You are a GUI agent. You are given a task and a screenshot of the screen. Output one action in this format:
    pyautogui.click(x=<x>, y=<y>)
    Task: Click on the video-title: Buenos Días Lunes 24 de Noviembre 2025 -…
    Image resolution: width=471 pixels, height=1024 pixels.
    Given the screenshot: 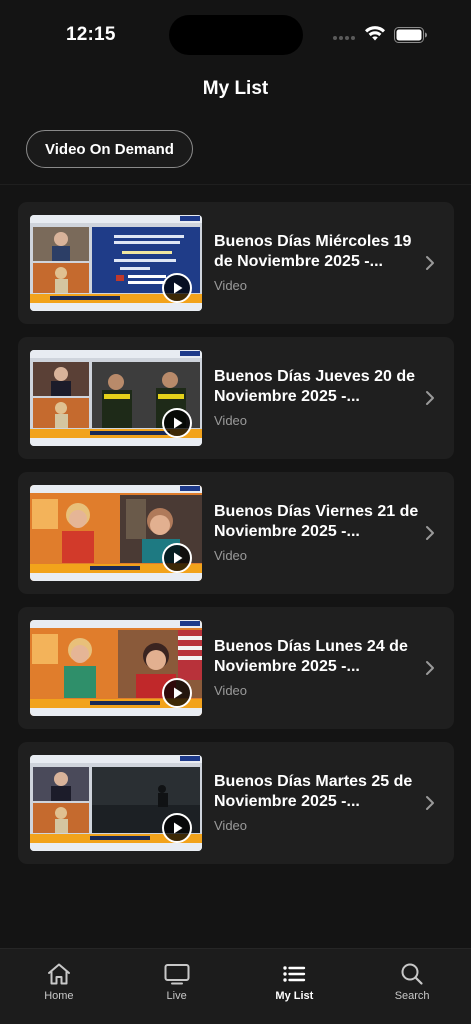 What is the action you would take?
    pyautogui.click(x=311, y=656)
    